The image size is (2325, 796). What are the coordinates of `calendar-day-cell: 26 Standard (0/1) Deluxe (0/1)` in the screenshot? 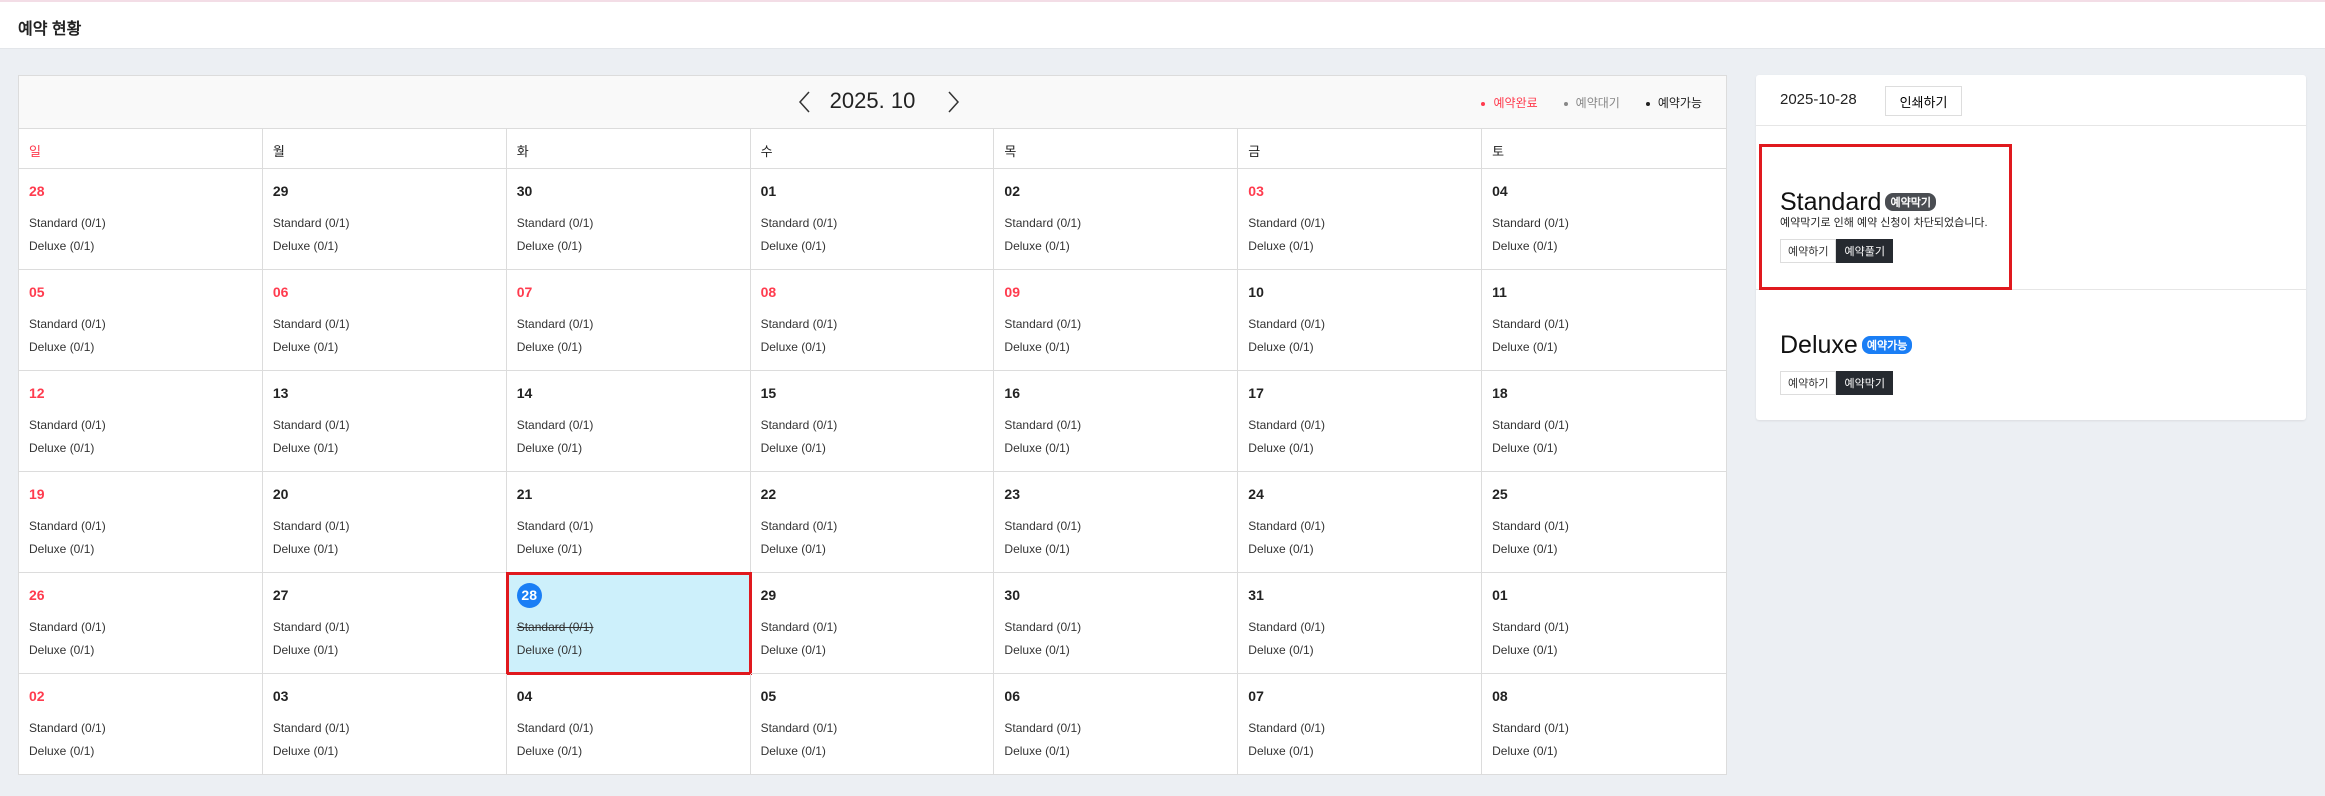 It's located at (141, 623).